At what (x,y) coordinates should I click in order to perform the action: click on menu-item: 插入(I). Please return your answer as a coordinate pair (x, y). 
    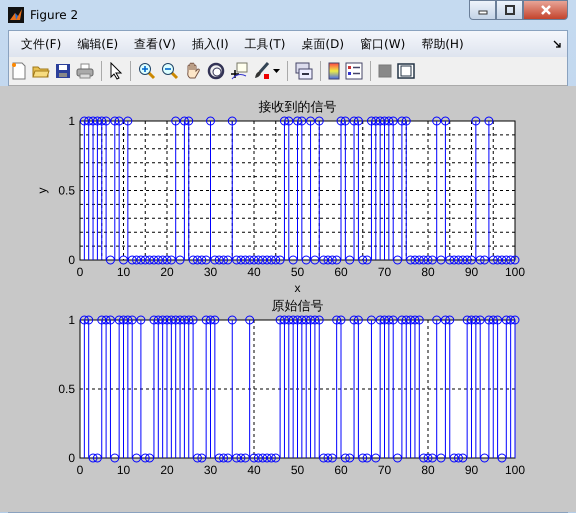
    Looking at the image, I should click on (210, 44).